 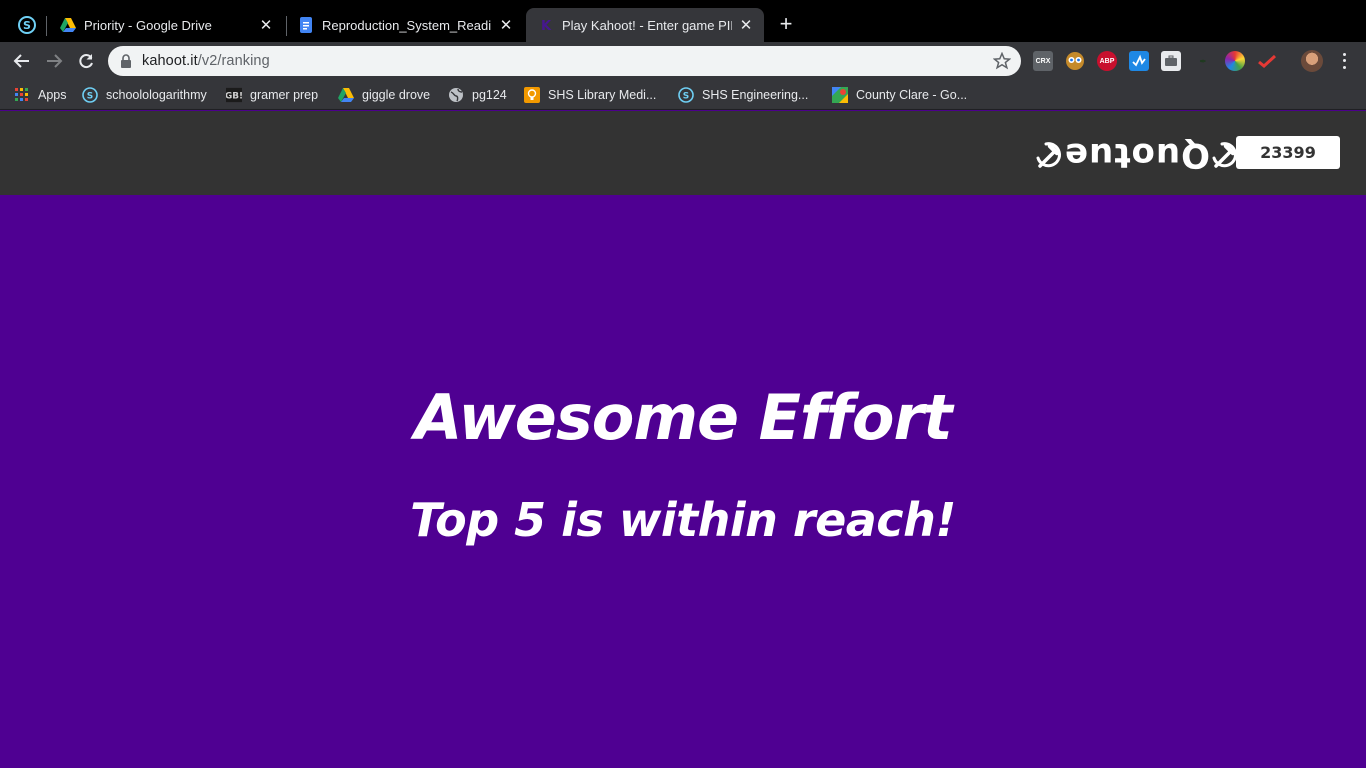 I want to click on arrow-left-icon, so click(x=21, y=61).